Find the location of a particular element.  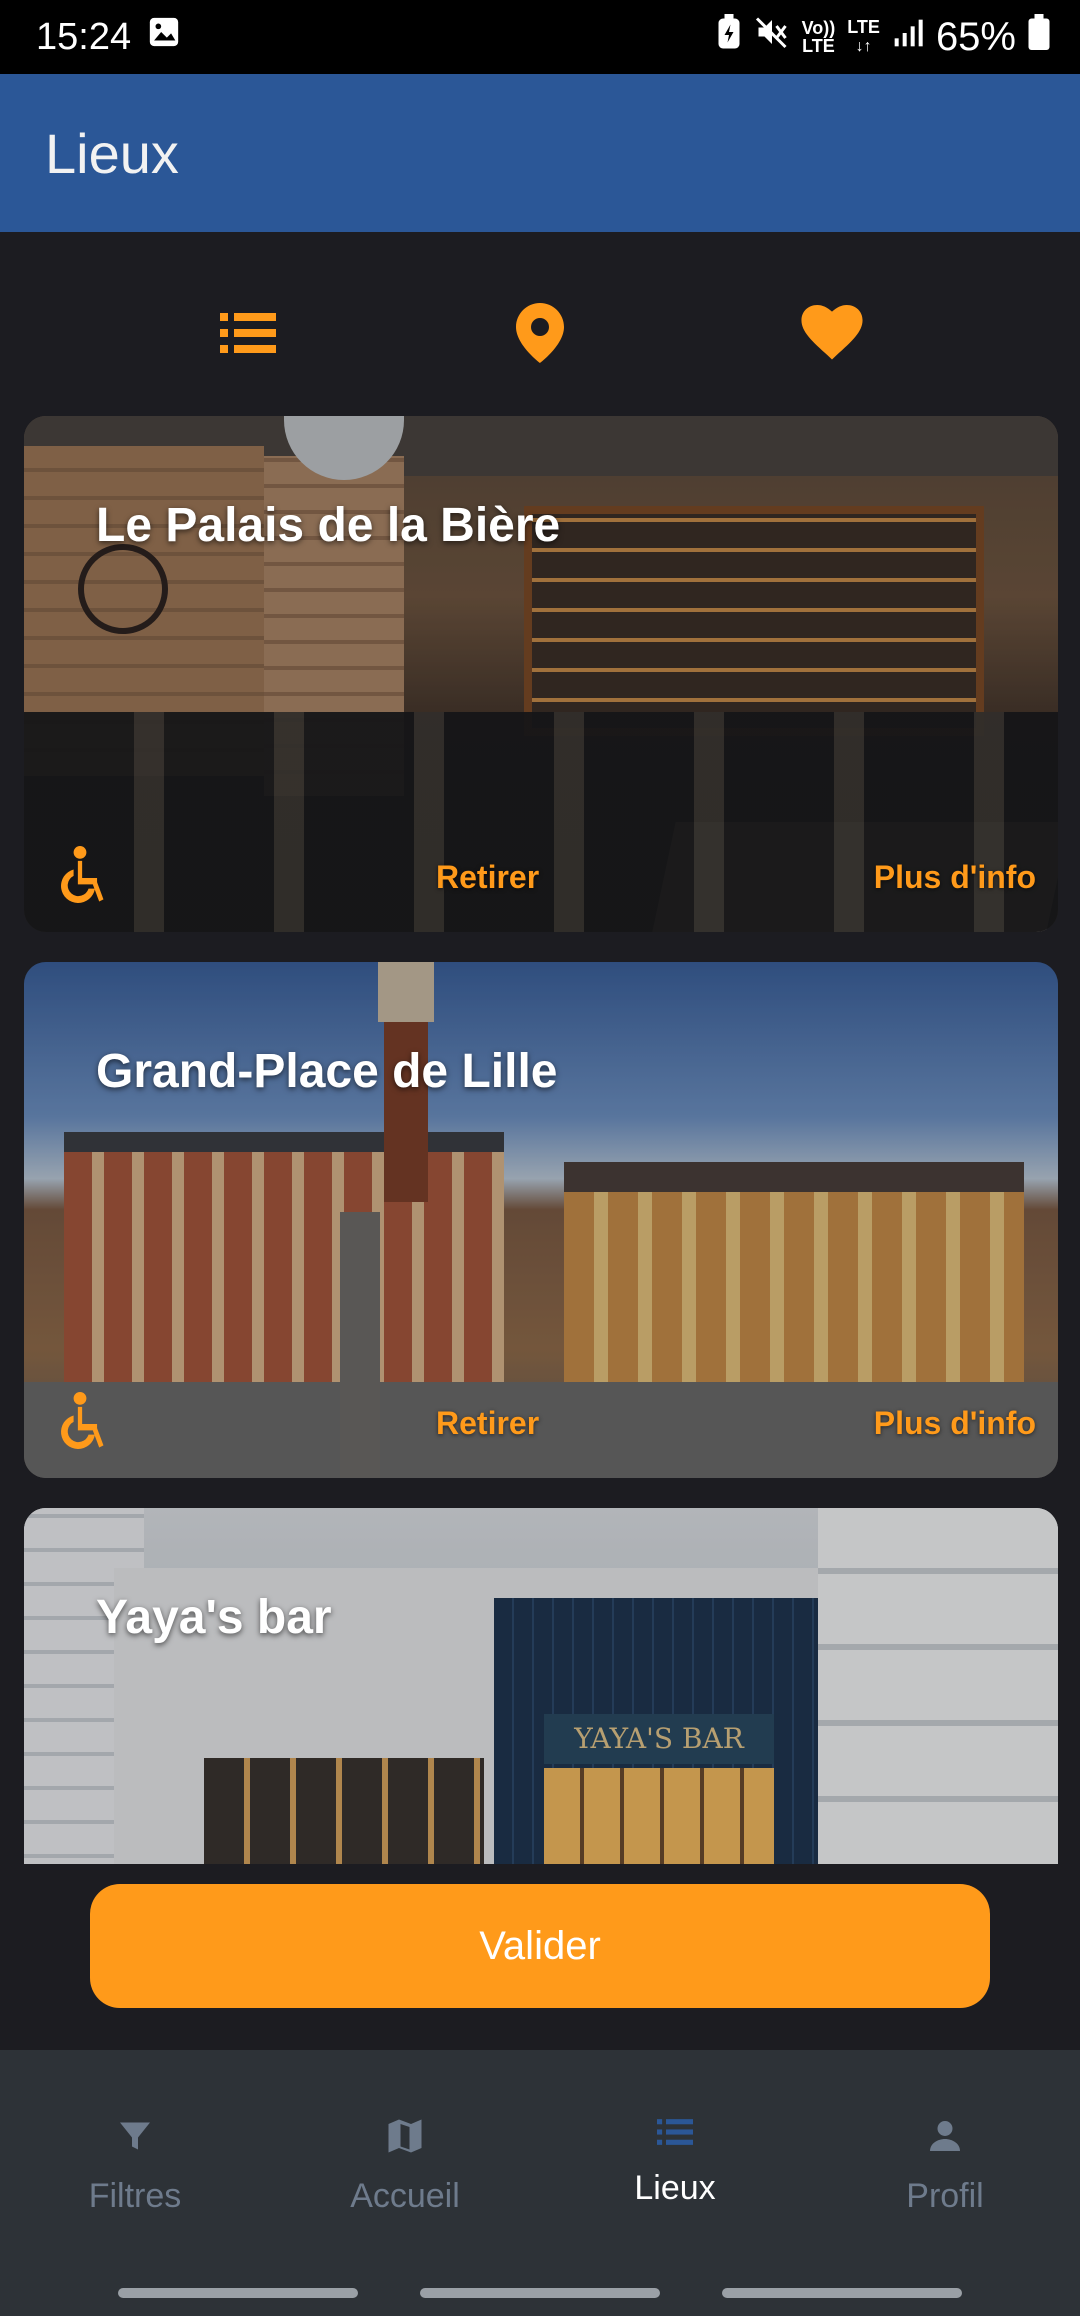

view-tabs is located at coordinates (540, 335).